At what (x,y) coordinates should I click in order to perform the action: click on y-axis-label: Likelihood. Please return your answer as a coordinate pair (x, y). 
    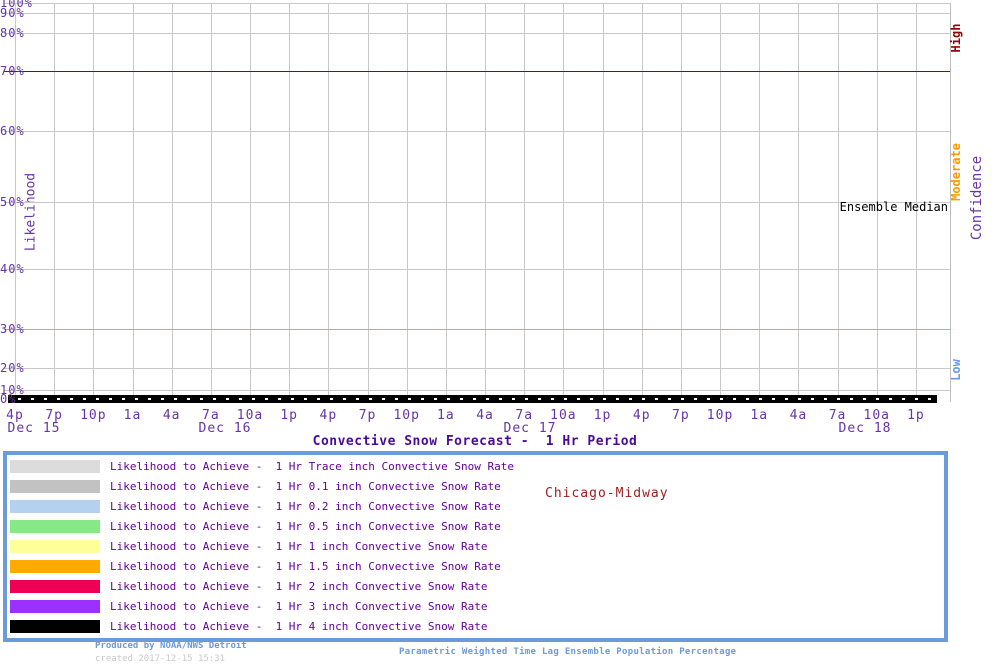
    Looking at the image, I should click on (31, 212).